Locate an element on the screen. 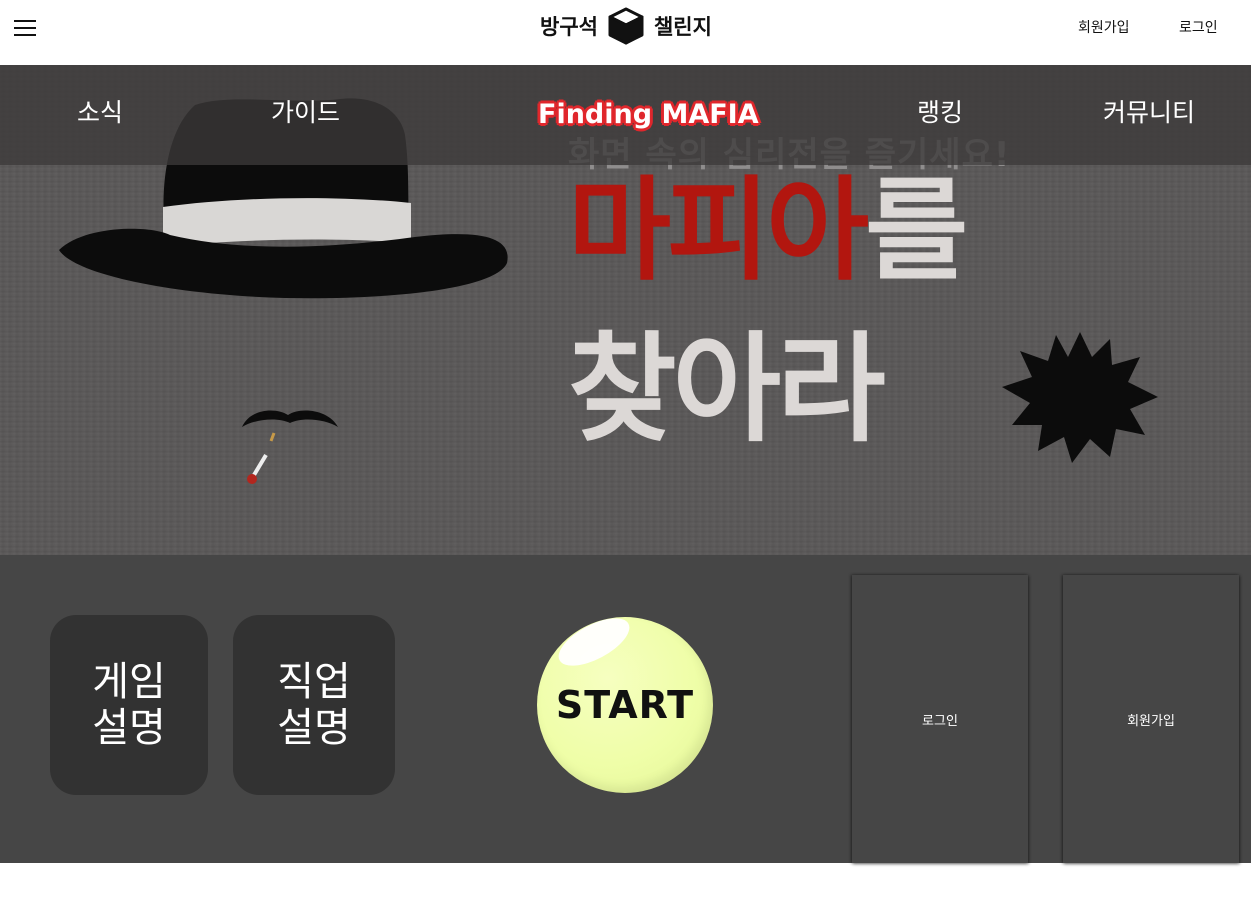 The height and width of the screenshot is (915, 1251). signup-card-label: 회원가입 is located at coordinates (1151, 721).